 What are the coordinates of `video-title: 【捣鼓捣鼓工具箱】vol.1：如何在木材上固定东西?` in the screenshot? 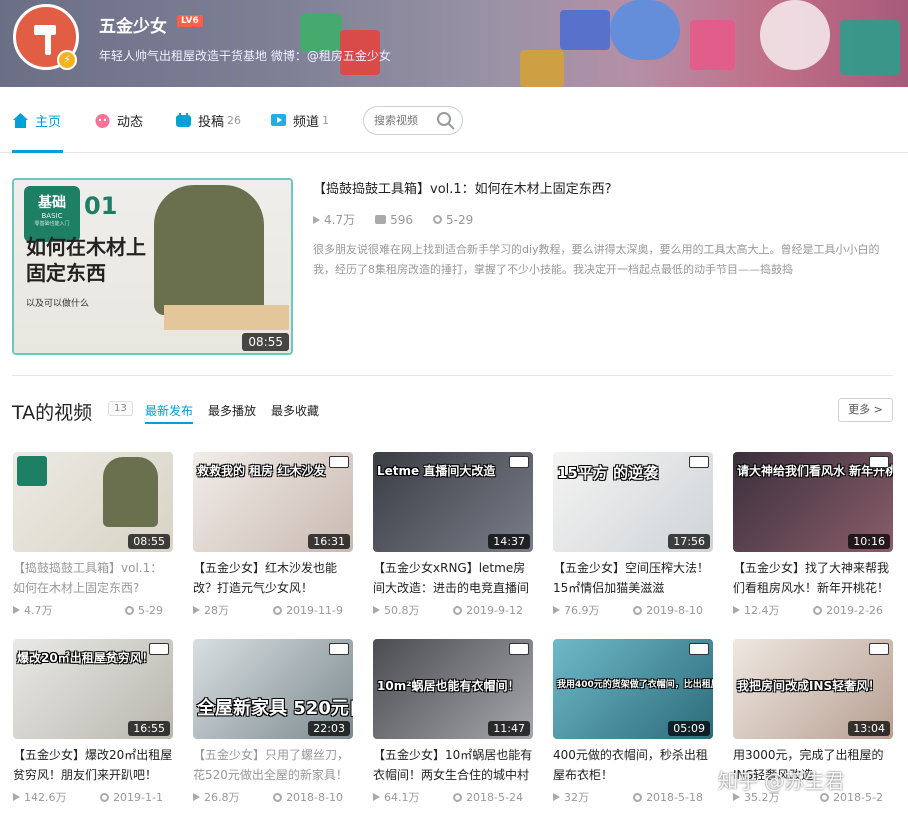 It's located at (93, 578).